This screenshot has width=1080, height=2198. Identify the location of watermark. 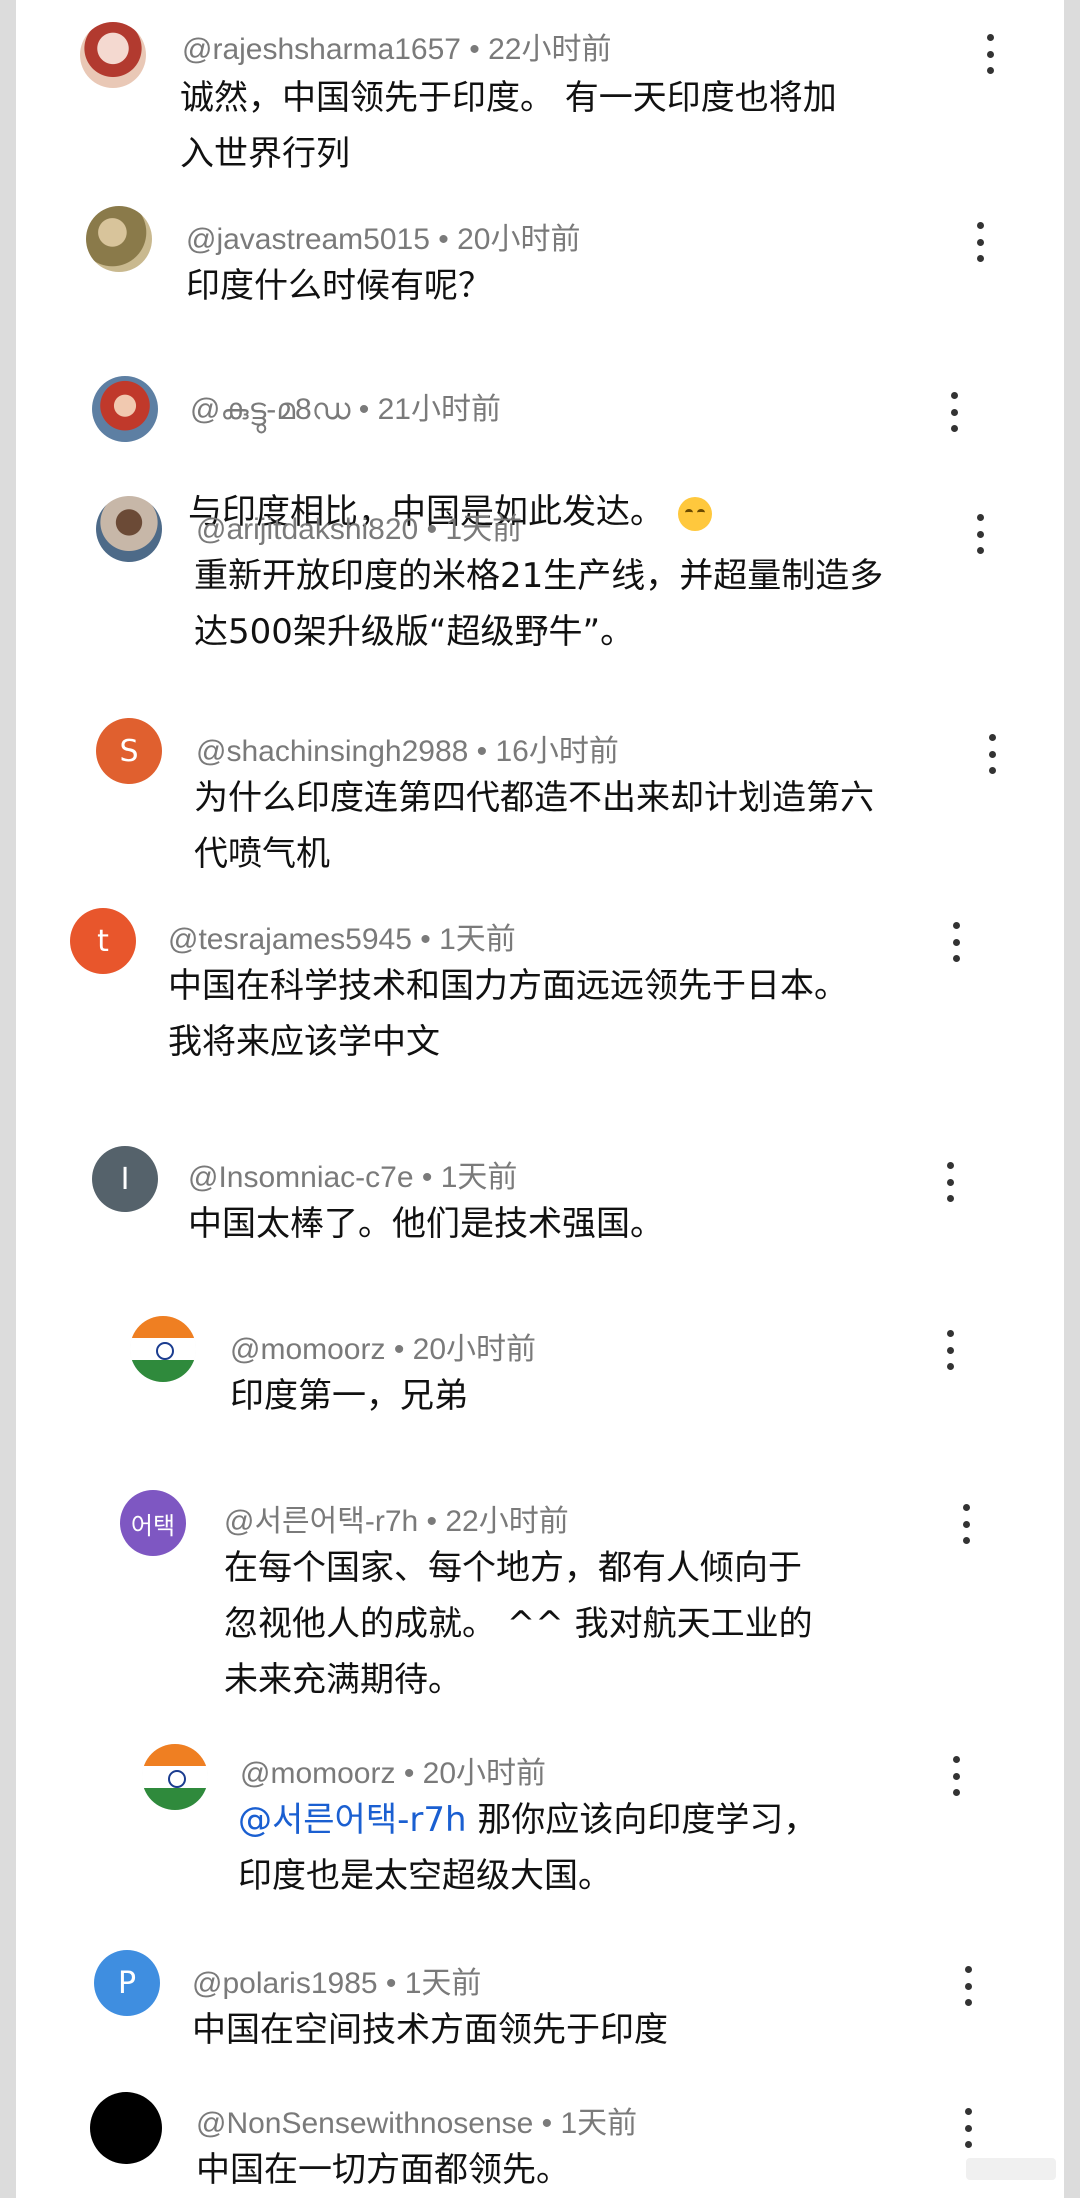
(1011, 2169).